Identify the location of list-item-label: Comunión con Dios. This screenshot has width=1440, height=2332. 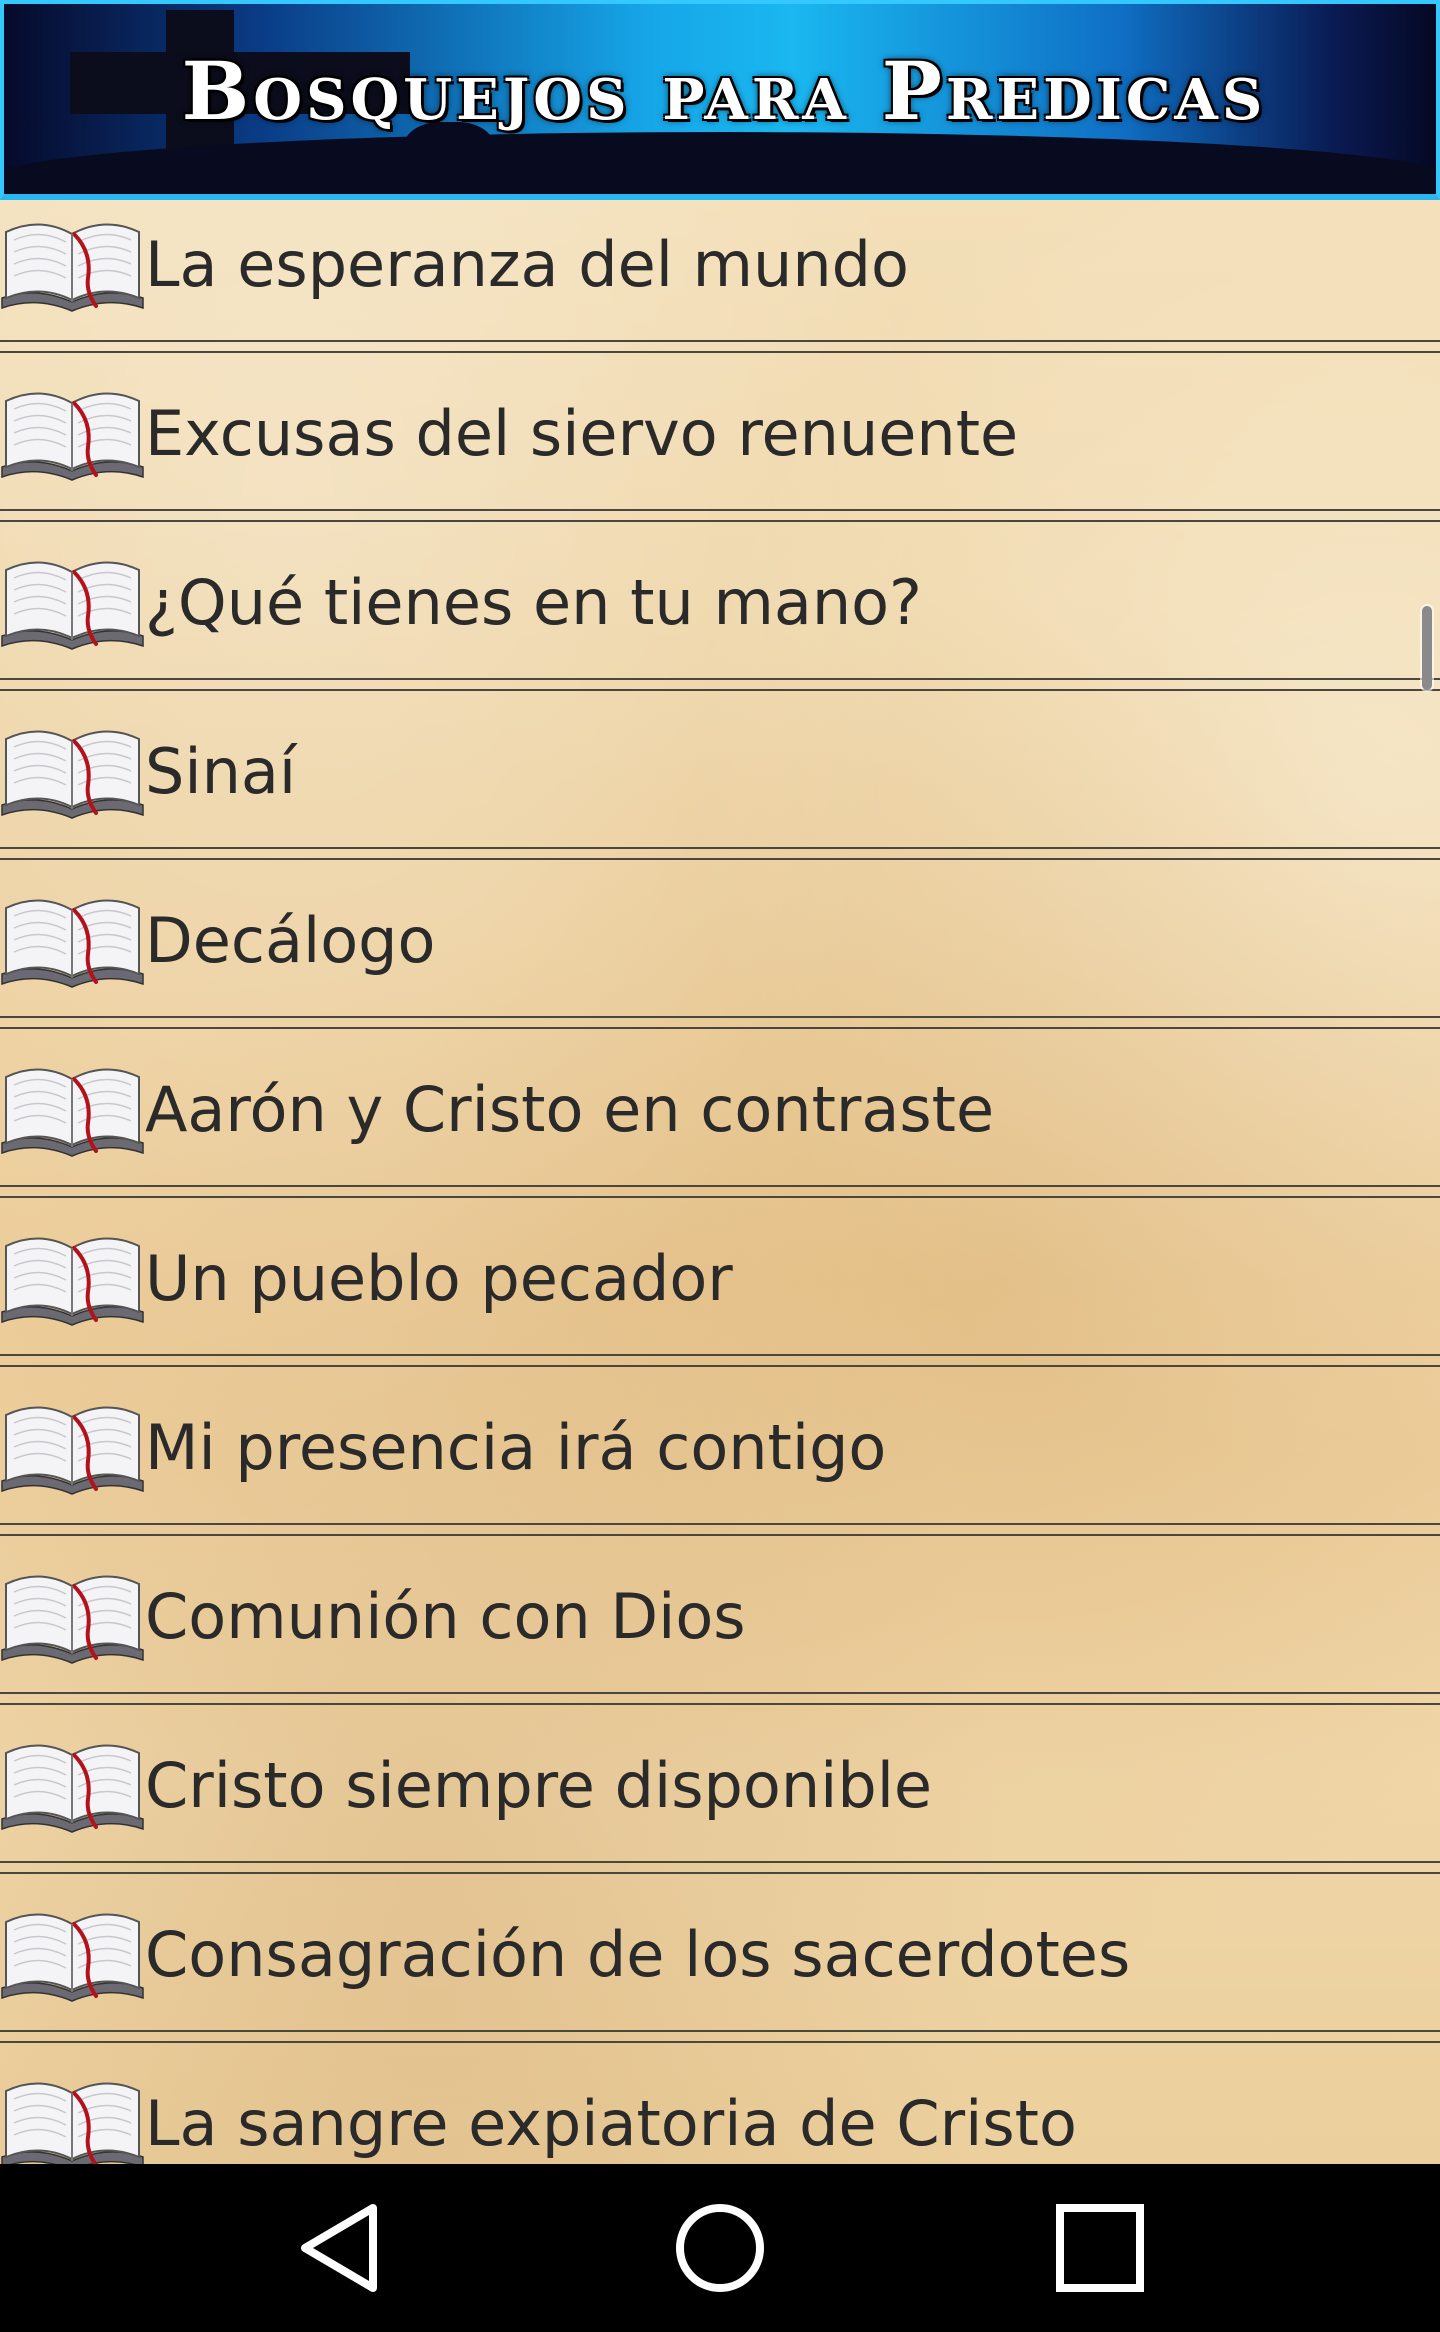
(445, 1616).